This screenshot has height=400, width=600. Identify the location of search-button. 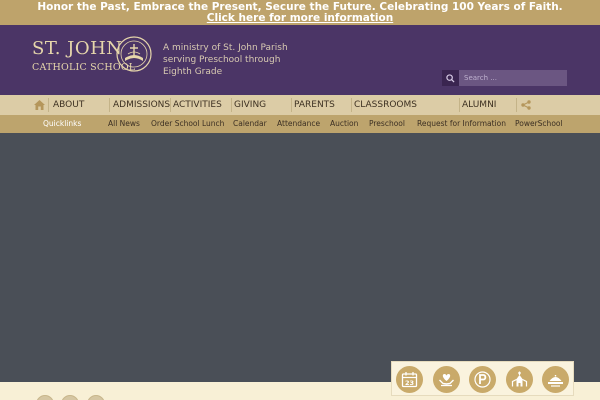
(450, 78).